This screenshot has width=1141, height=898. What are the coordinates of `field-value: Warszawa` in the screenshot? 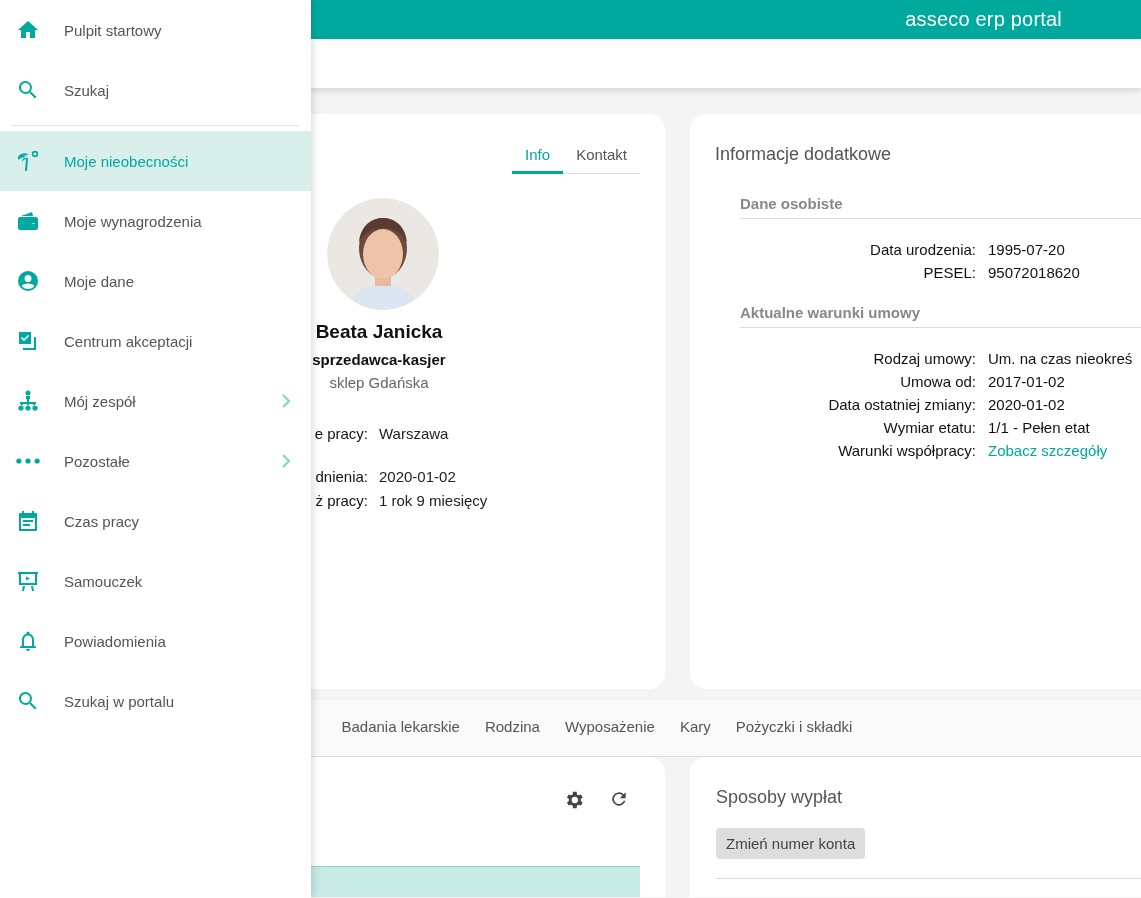 It's located at (414, 433).